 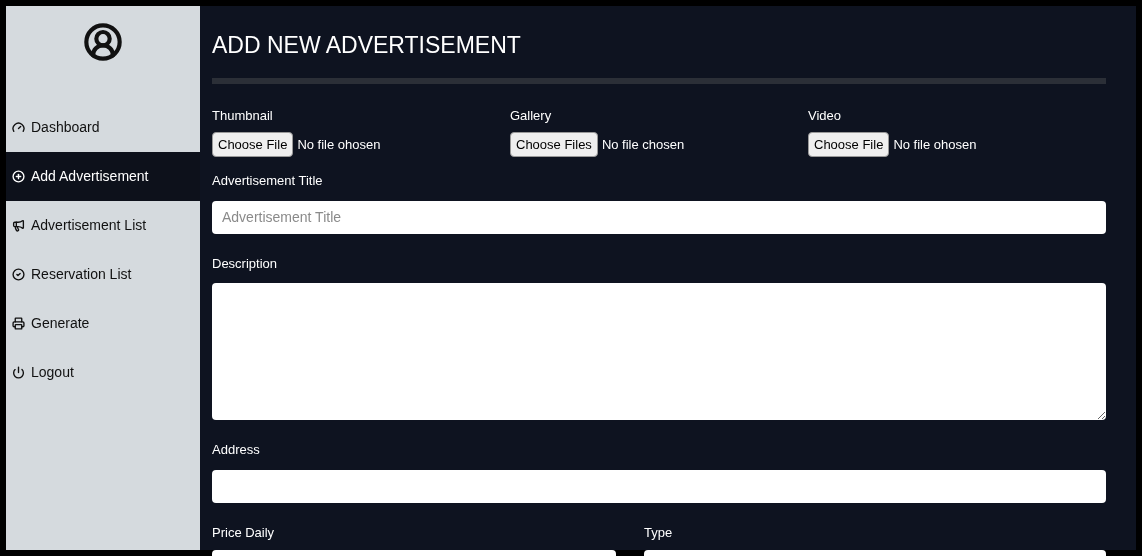 I want to click on field-label: Thumbnail, so click(x=243, y=116).